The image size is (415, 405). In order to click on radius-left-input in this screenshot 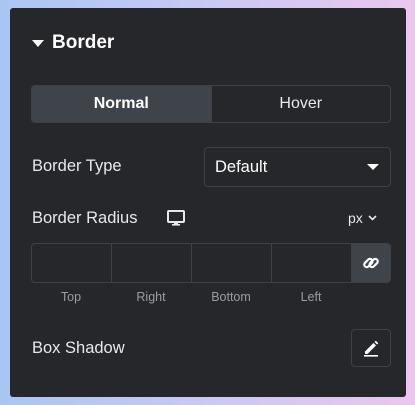, I will do `click(312, 263)`.